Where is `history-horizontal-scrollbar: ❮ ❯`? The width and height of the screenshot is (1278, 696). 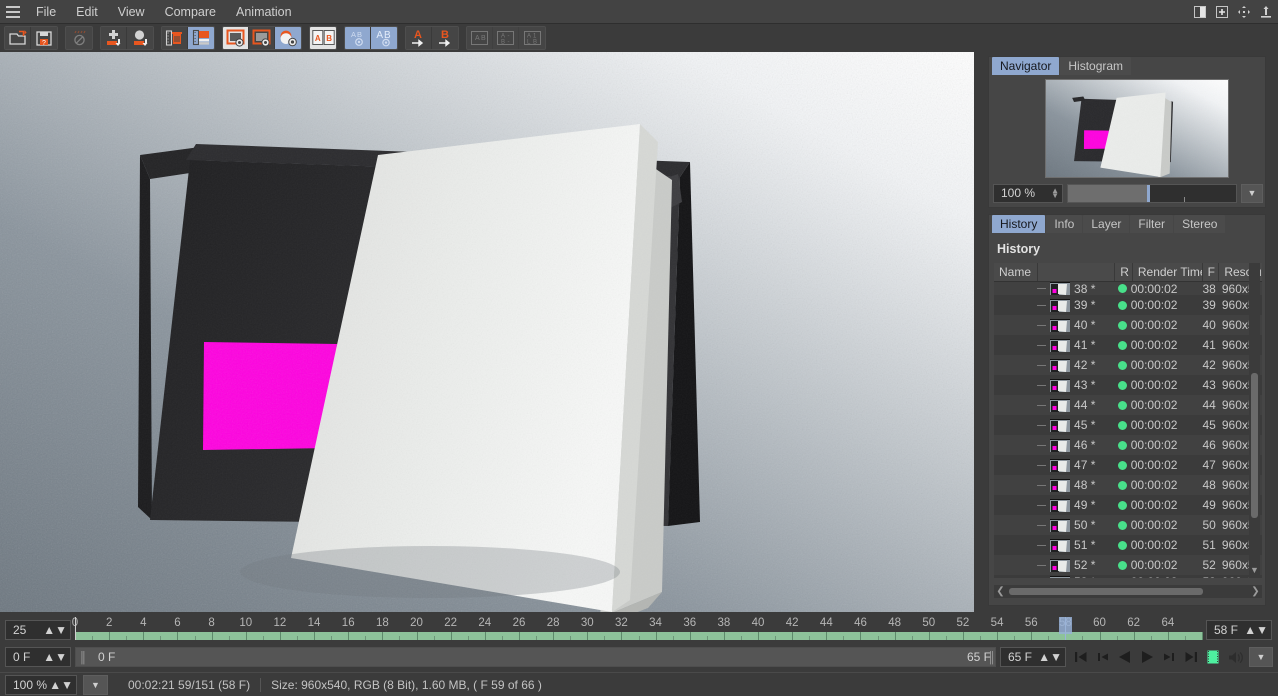 history-horizontal-scrollbar: ❮ ❯ is located at coordinates (1128, 591).